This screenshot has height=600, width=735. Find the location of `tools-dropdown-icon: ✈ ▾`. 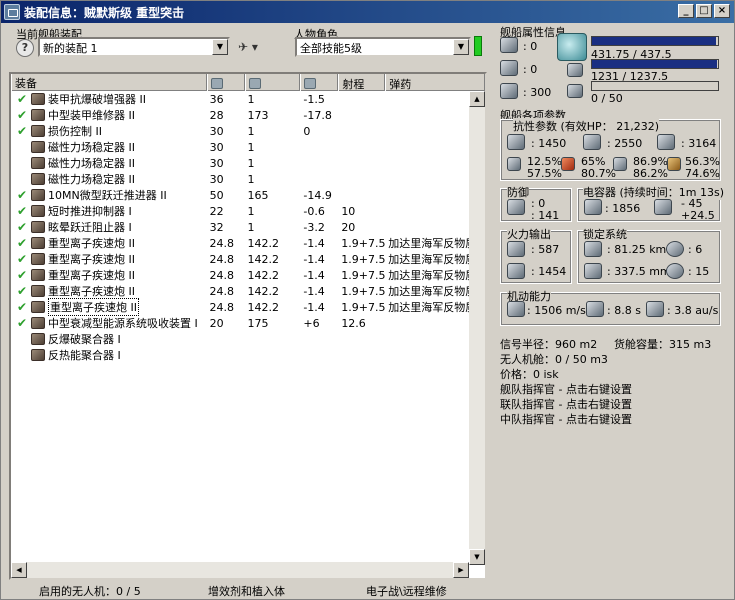

tools-dropdown-icon: ✈ ▾ is located at coordinates (248, 47).